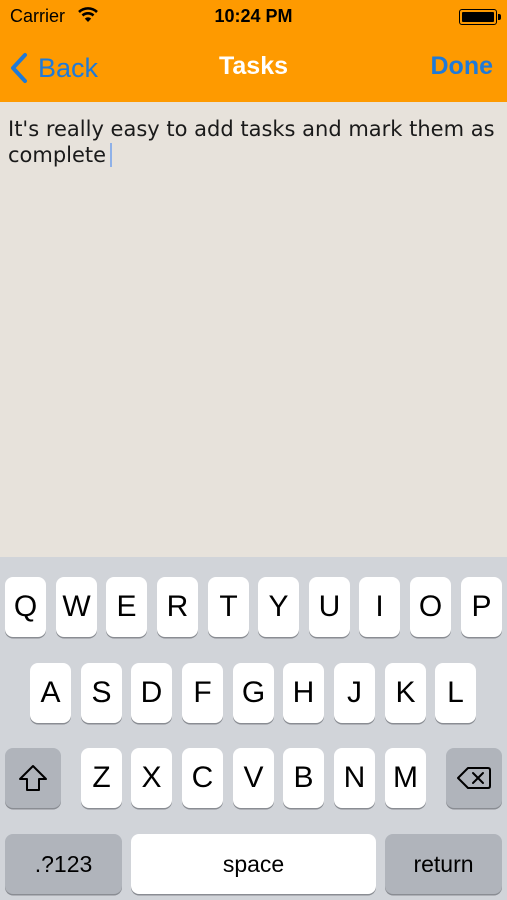 Image resolution: width=507 pixels, height=900 pixels. Describe the element at coordinates (63, 864) in the screenshot. I see `numbers-key: .?123` at that location.